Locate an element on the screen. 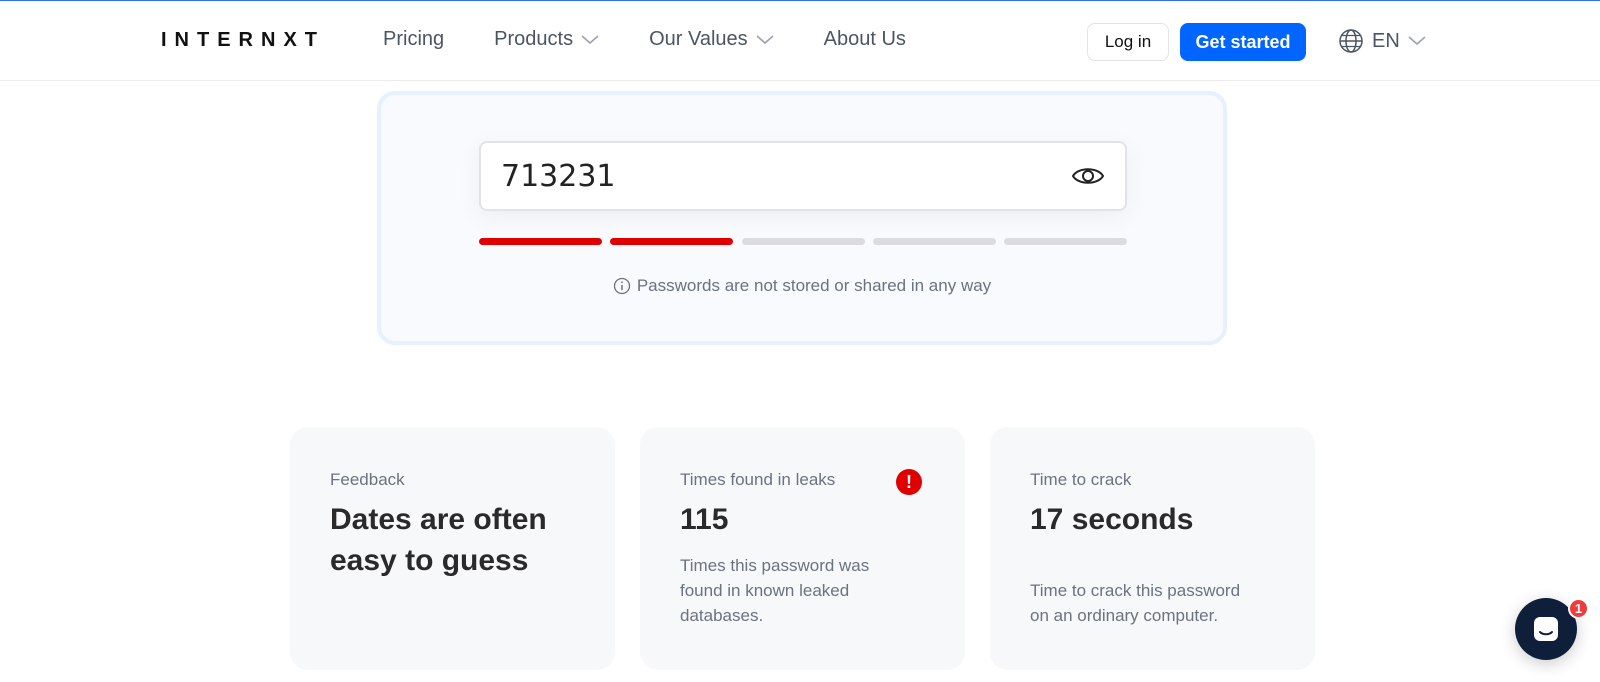 This screenshot has width=1600, height=682. alert-icon: ! is located at coordinates (909, 482).